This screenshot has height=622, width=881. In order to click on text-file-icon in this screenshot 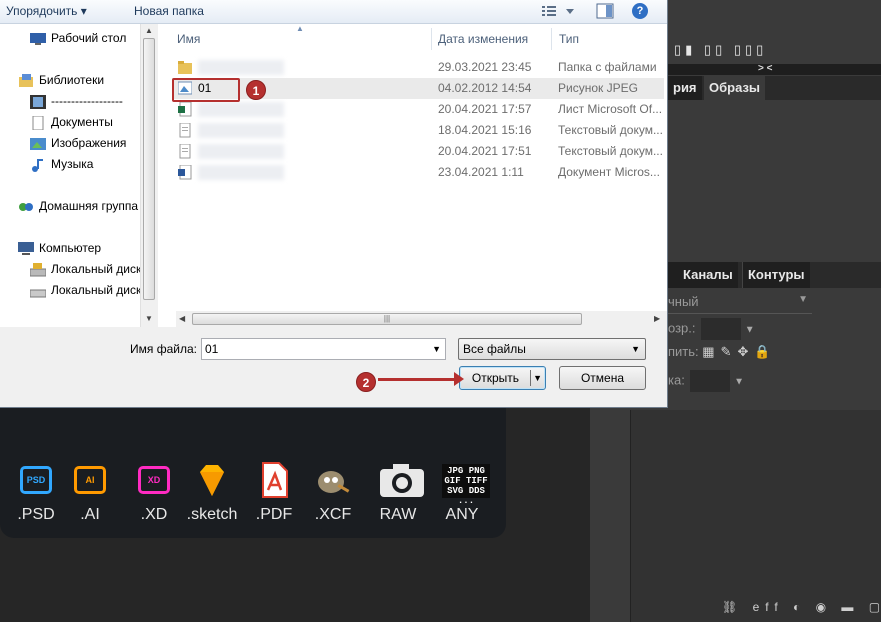, I will do `click(185, 130)`.